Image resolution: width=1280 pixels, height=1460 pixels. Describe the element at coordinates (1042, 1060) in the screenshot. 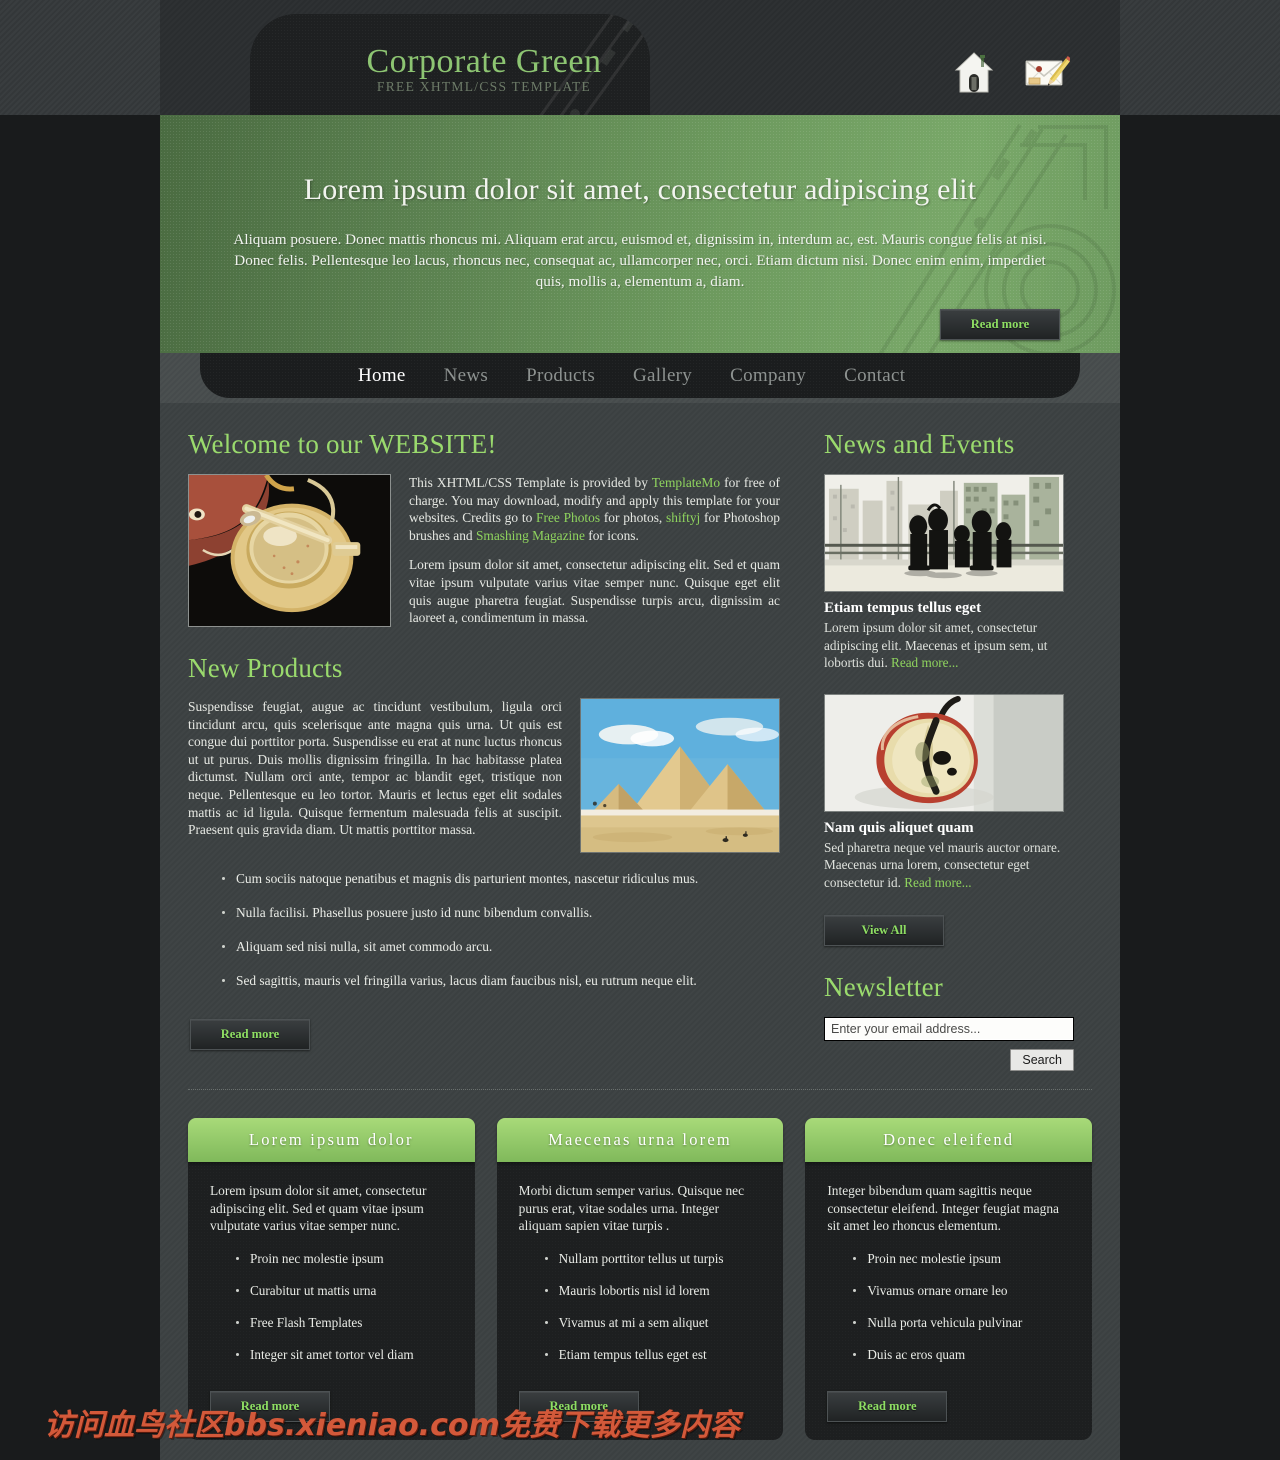

I see `newsletter-search-button: Search` at that location.